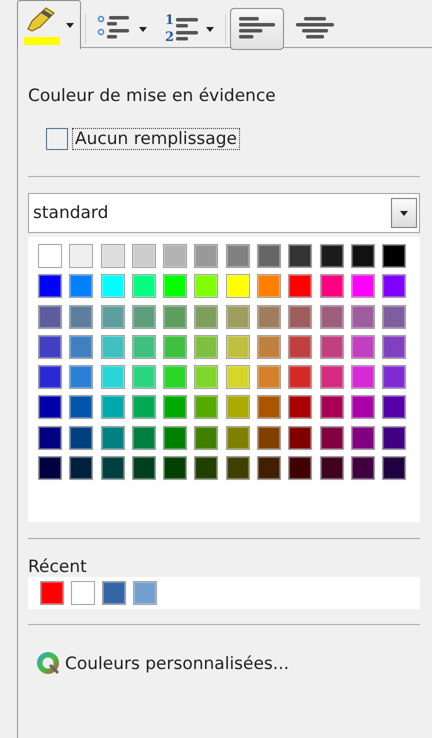 This screenshot has height=738, width=432. I want to click on palette-select: standard, so click(224, 213).